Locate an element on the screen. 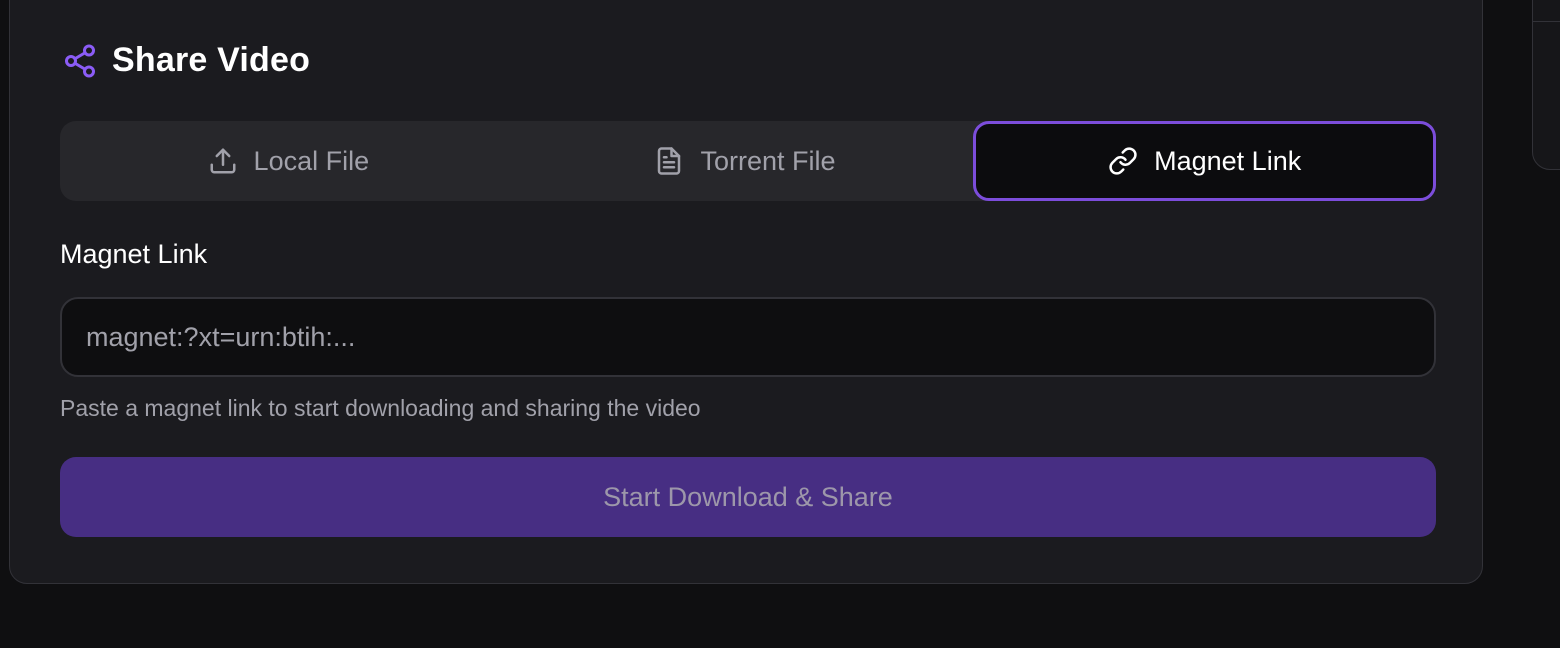 The image size is (1560, 648). magnet-link-input-wrapper is located at coordinates (748, 337).